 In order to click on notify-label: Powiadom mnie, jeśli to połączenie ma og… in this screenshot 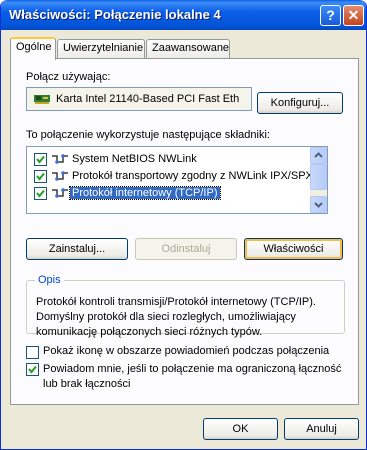, I will do `click(193, 377)`.